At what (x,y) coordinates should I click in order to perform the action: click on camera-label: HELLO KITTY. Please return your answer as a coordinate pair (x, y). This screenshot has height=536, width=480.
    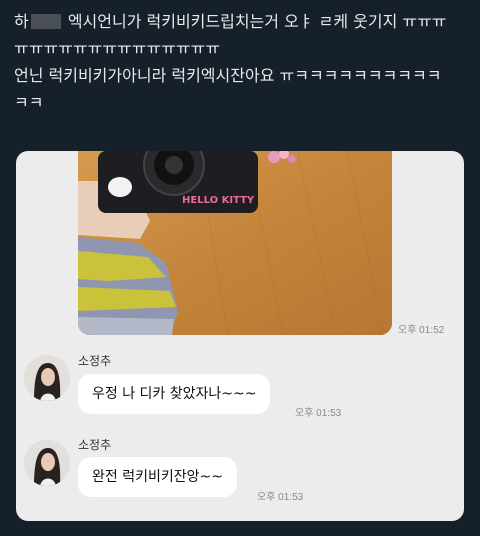
    Looking at the image, I should click on (218, 200).